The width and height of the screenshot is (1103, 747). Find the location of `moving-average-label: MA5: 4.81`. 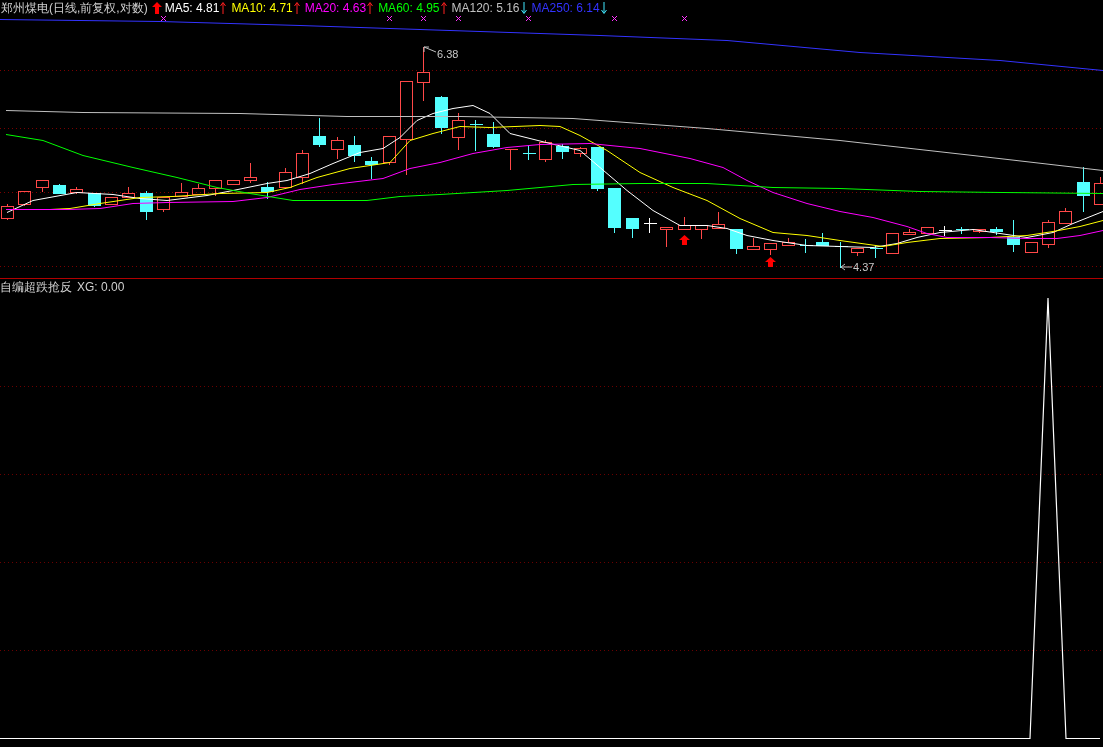

moving-average-label: MA5: 4.81 is located at coordinates (192, 7).